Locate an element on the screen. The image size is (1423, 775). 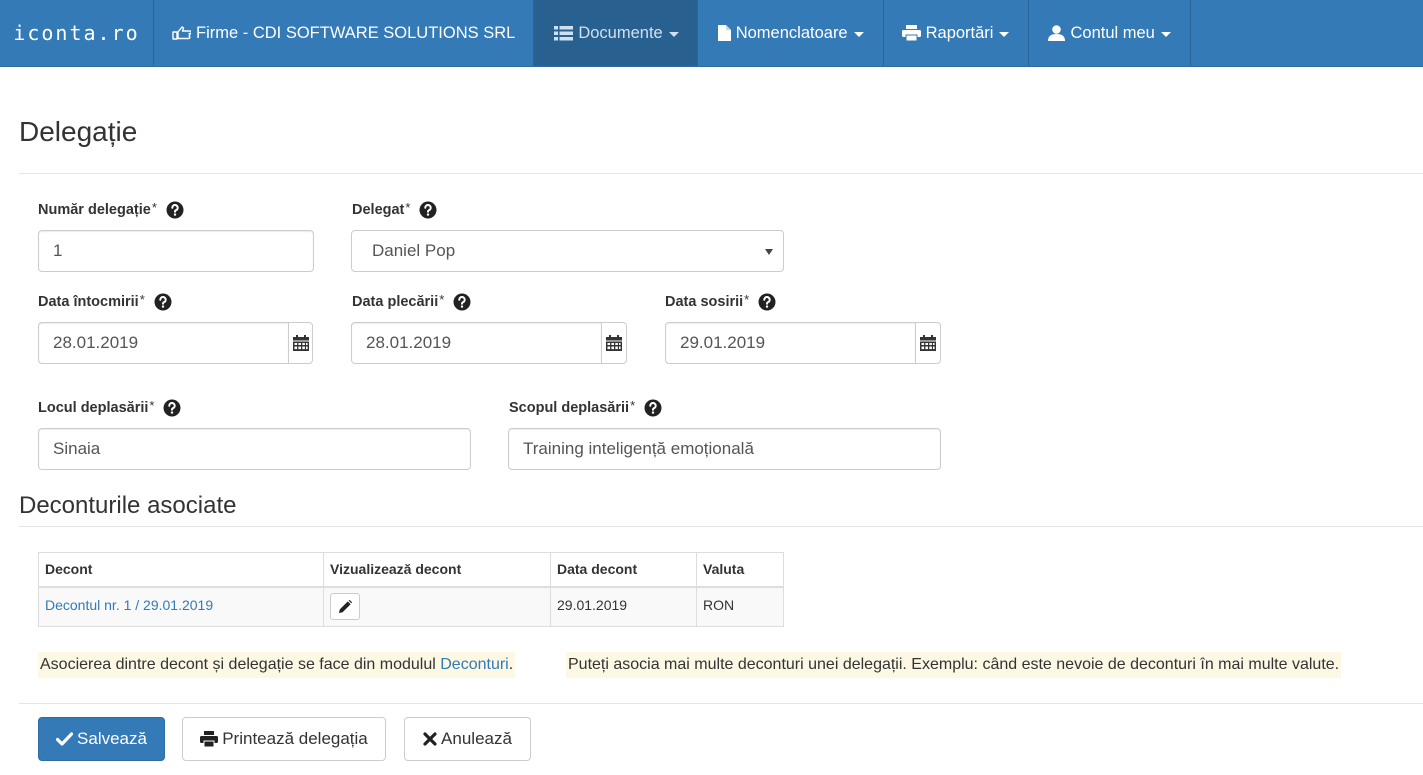
delegat-selected-value: Daniel Pop is located at coordinates (414, 250).